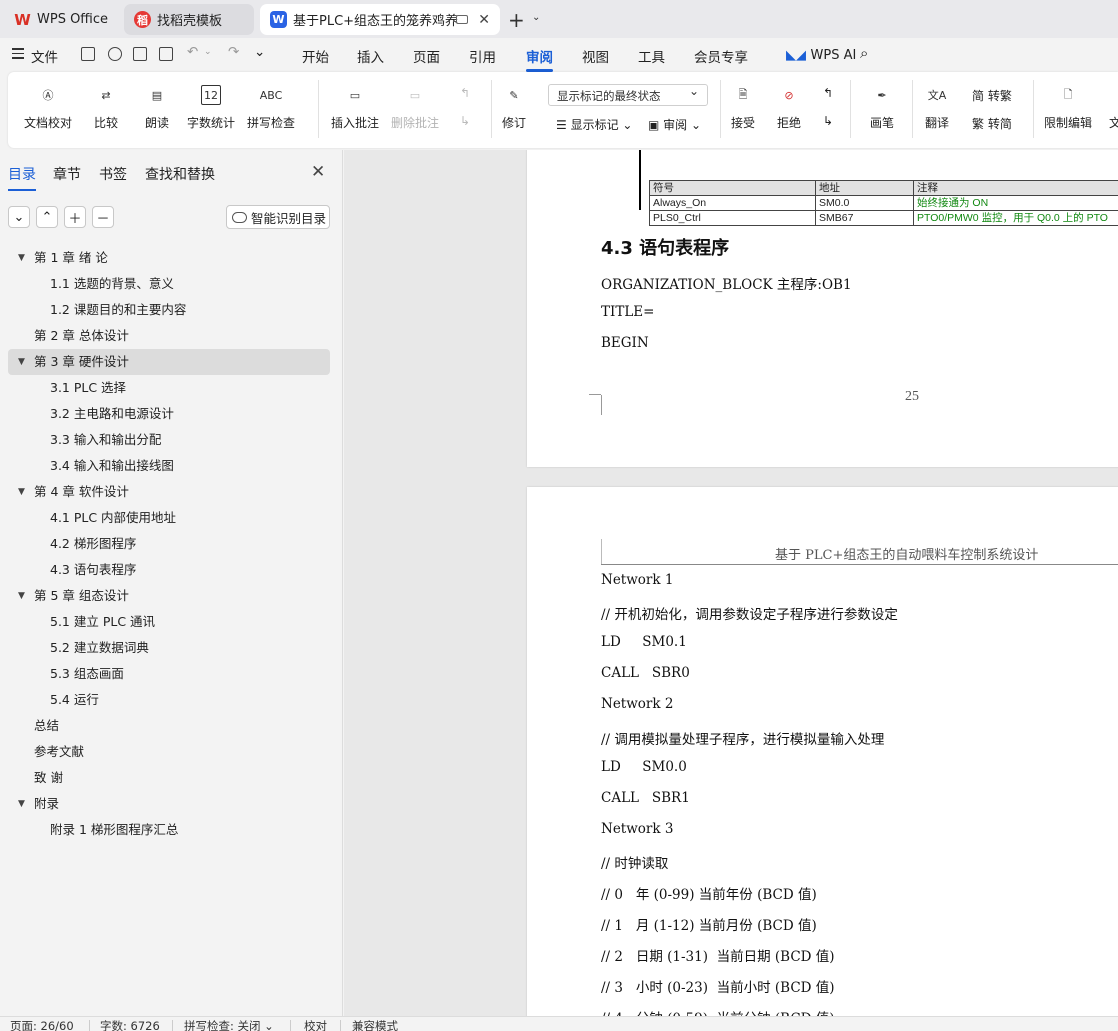  I want to click on toc-item: ▼ 第 5 章 组态设计, so click(169, 596).